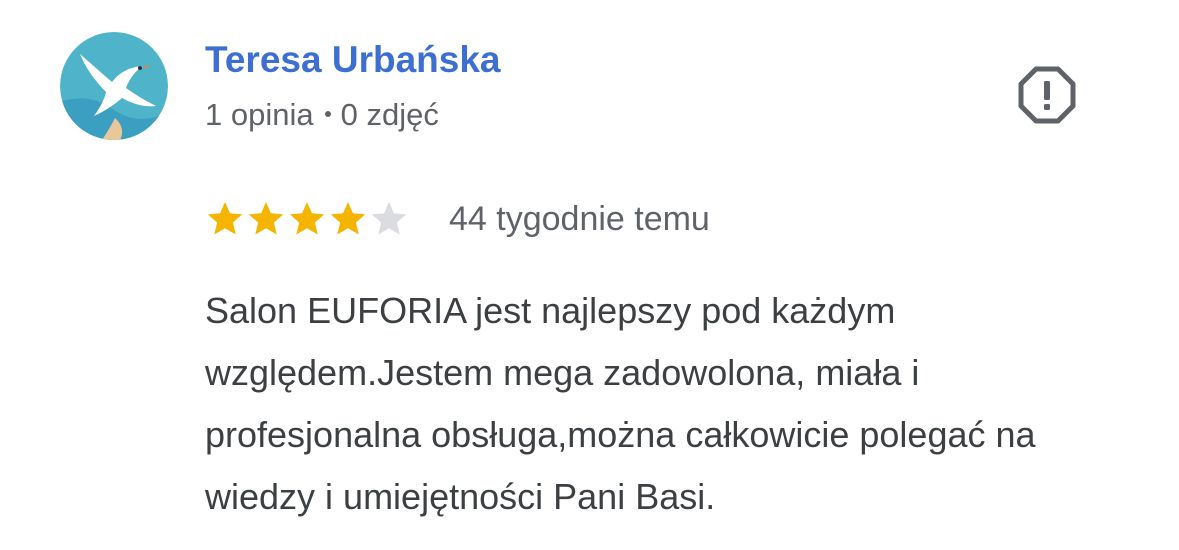  I want to click on report-button, so click(1047, 95).